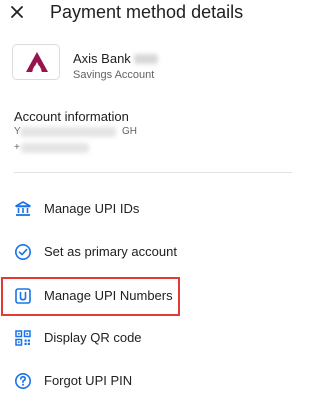  Describe the element at coordinates (108, 295) in the screenshot. I see `menu-item-label: Manage UPI Numbers` at that location.